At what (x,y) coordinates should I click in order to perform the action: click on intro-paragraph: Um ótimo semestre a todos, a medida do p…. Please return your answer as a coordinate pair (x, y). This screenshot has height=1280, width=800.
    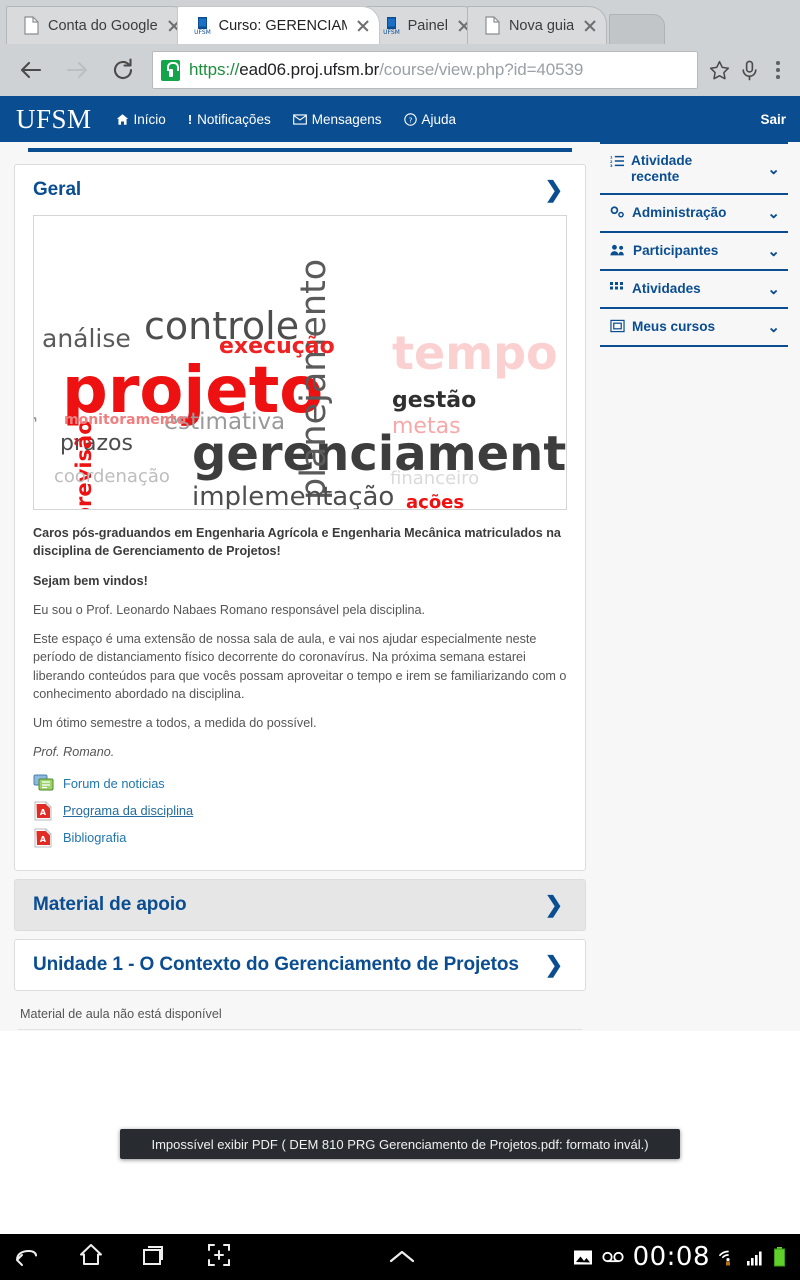
    Looking at the image, I should click on (175, 723).